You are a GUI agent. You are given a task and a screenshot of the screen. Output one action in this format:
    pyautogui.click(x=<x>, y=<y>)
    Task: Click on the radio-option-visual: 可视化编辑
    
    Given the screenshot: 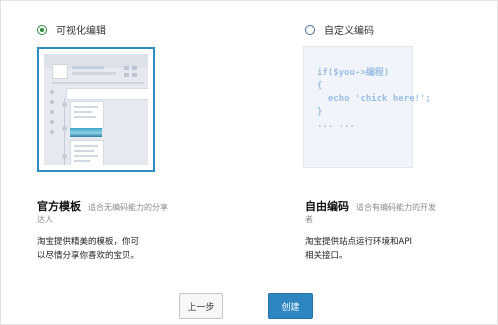 What is the action you would take?
    pyautogui.click(x=71, y=29)
    